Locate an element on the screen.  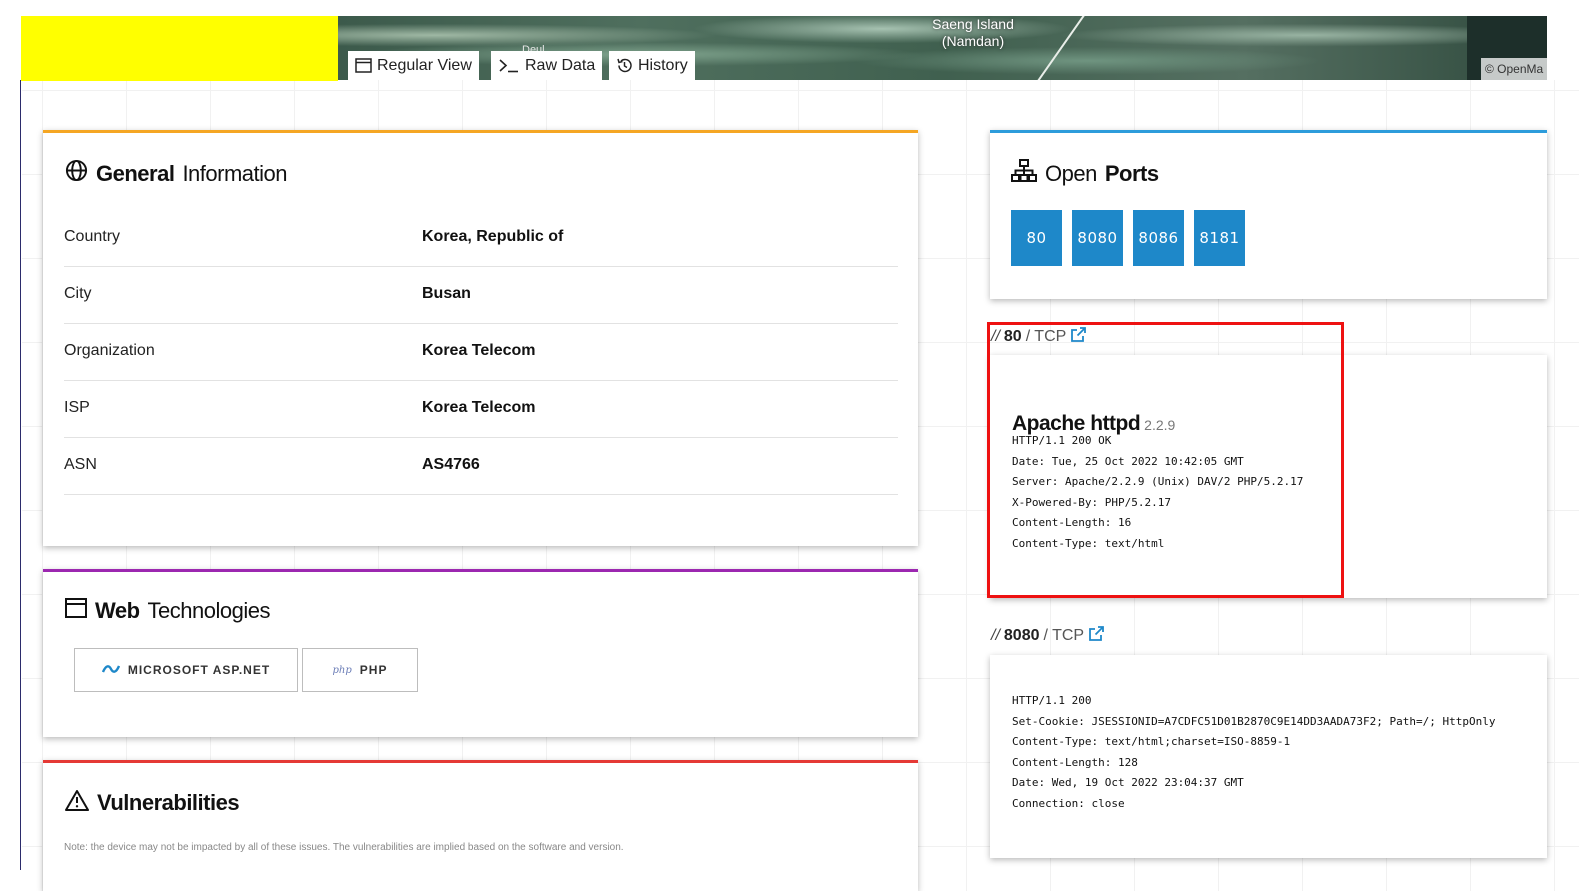
info-key: ASN is located at coordinates (80, 464).